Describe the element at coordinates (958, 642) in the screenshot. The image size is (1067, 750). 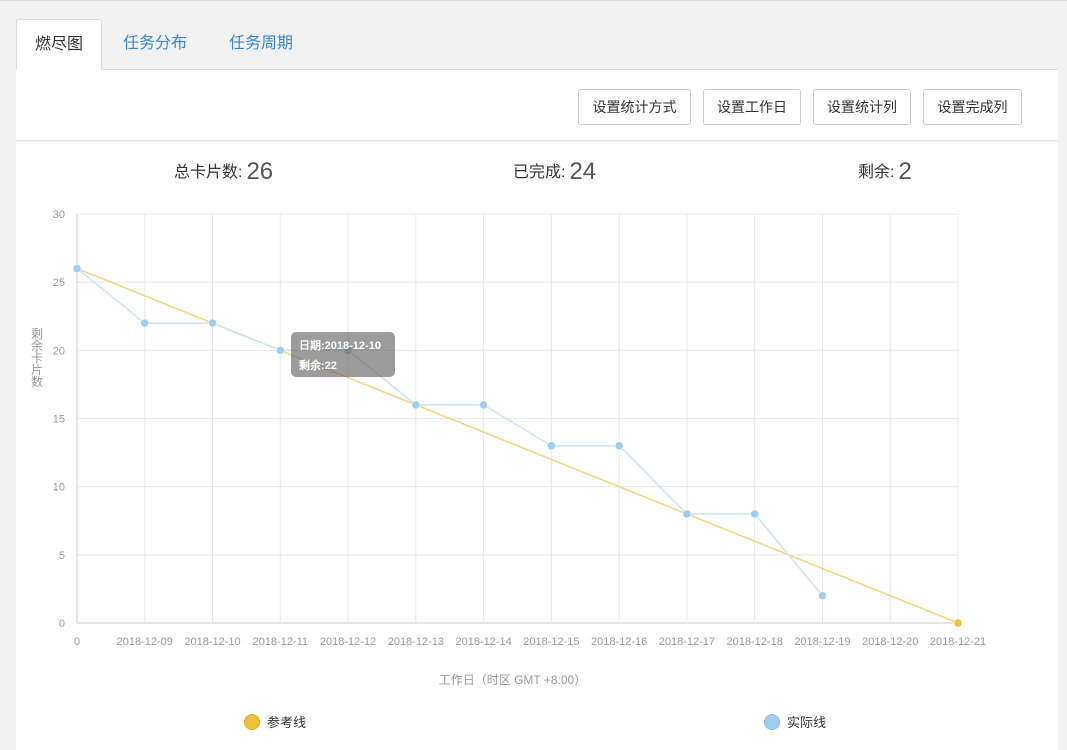
I see `x-tick-label: 2018-12-21` at that location.